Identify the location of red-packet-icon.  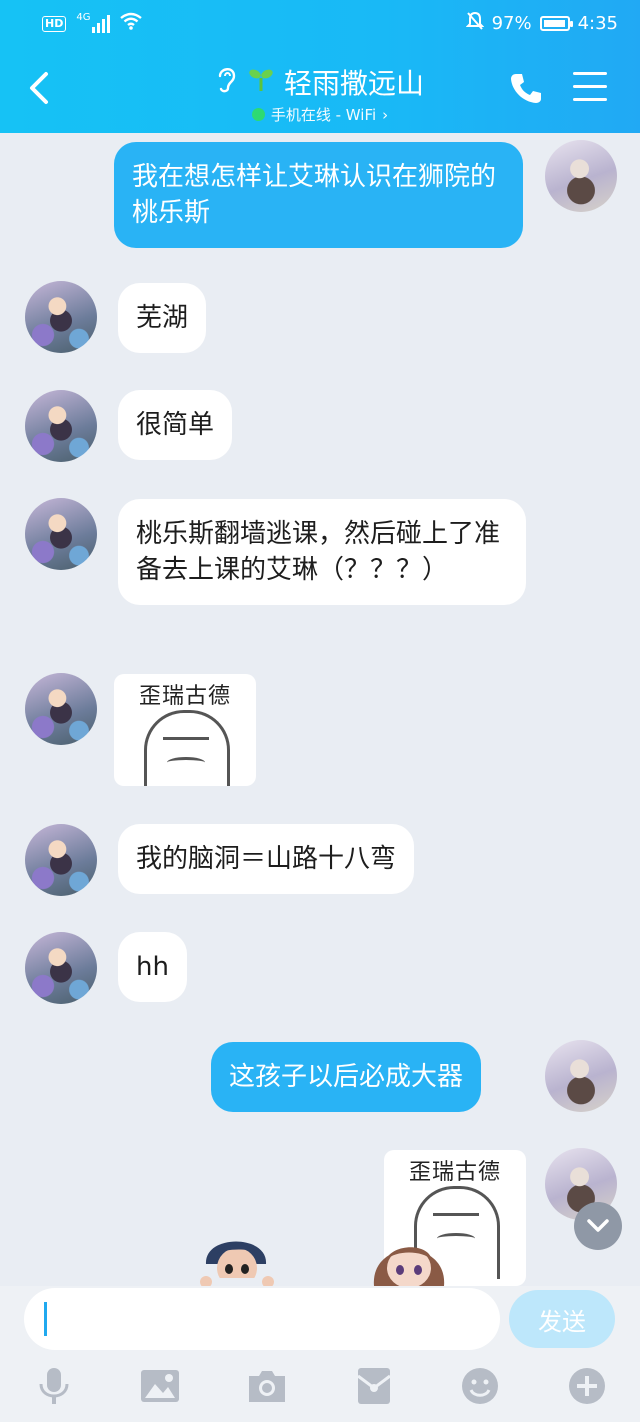
(374, 1386).